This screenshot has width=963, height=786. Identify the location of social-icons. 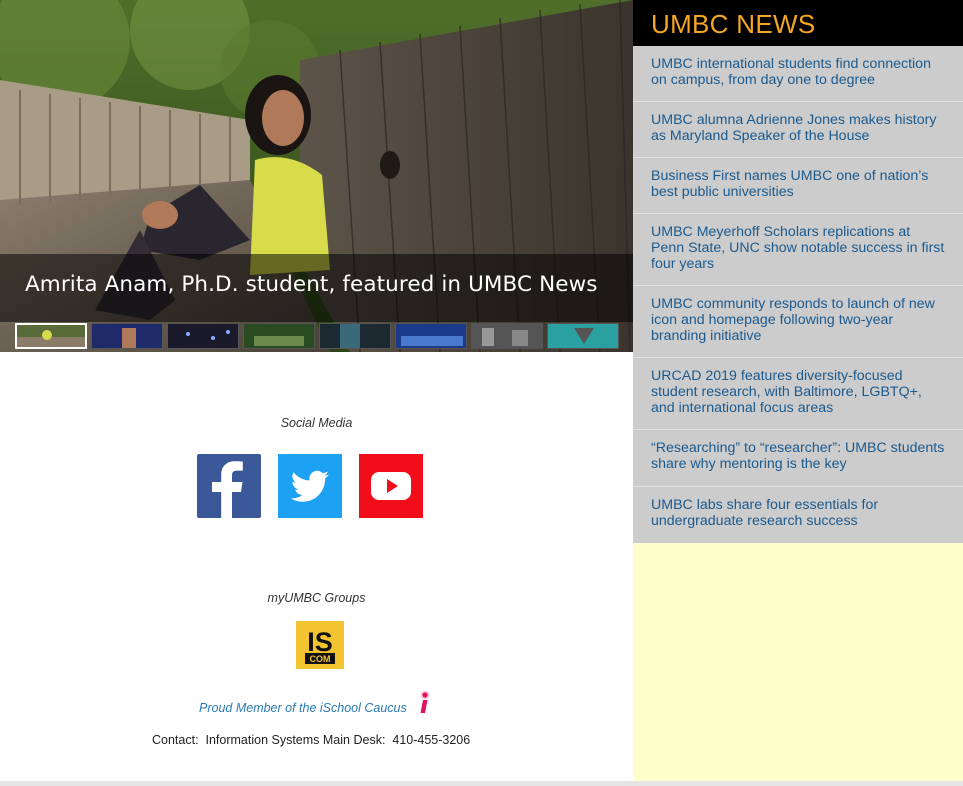
(310, 486).